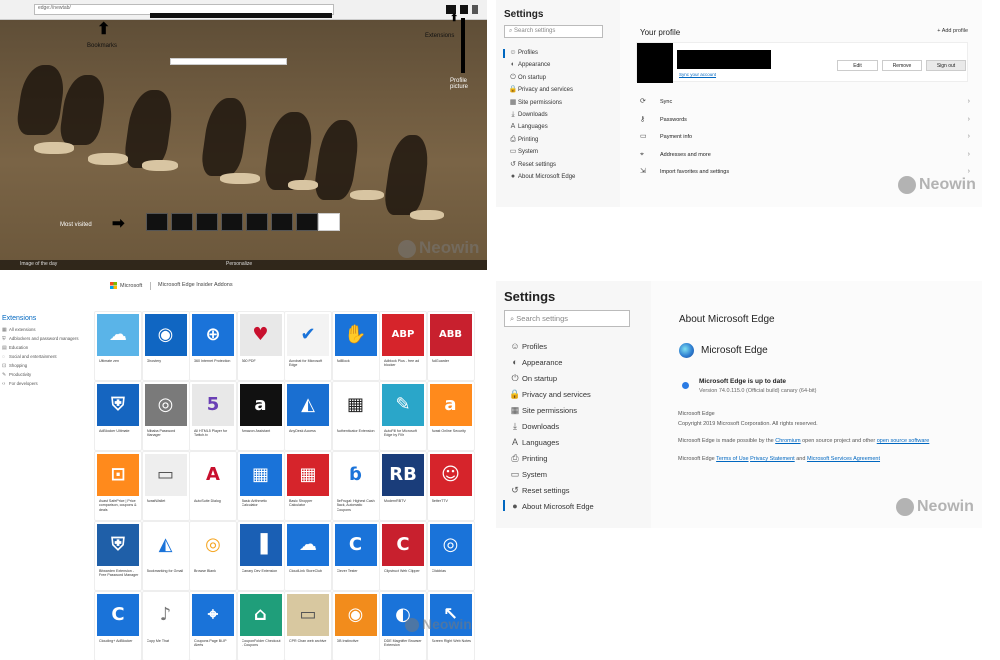 The image size is (1000, 660). What do you see at coordinates (772, 459) in the screenshot?
I see `privacy-link: Privacy Statement` at bounding box center [772, 459].